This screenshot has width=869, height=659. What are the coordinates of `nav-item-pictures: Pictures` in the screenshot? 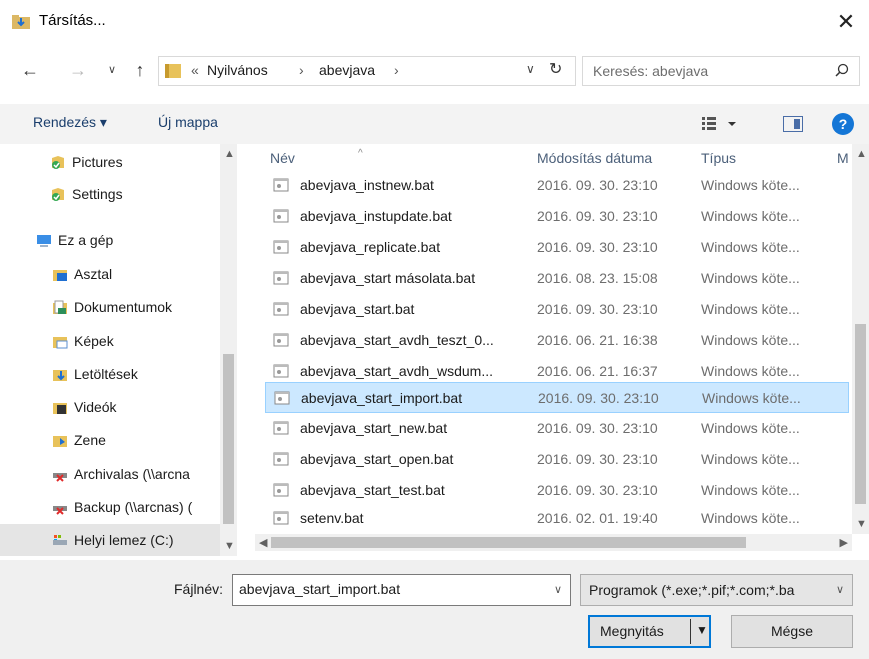 It's located at (110, 162).